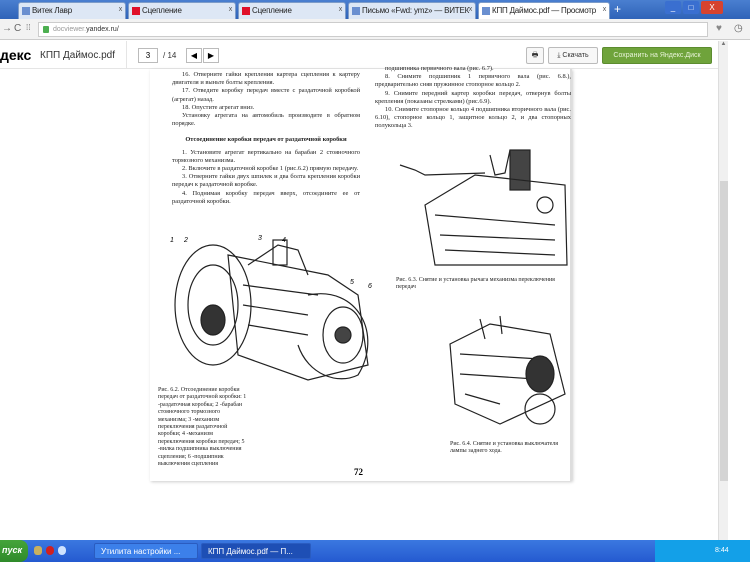 Image resolution: width=750 pixels, height=562 pixels. What do you see at coordinates (673, 7) in the screenshot?
I see `minimize-button: _` at bounding box center [673, 7].